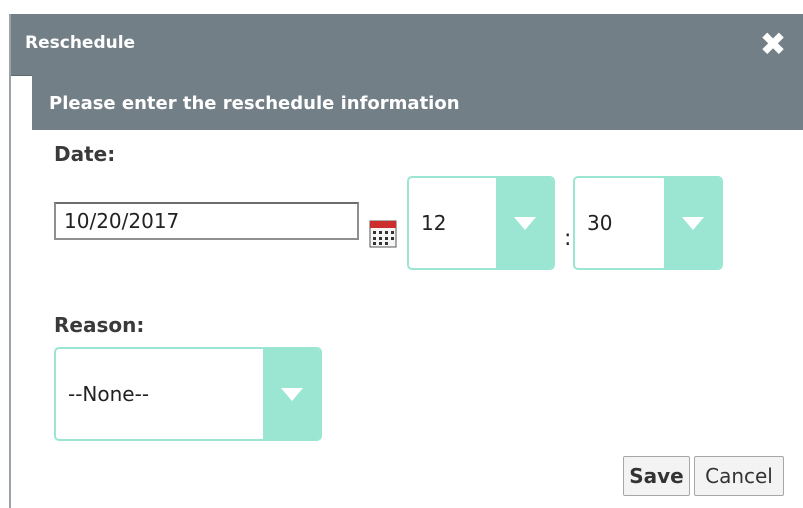 The width and height of the screenshot is (803, 508). Describe the element at coordinates (109, 394) in the screenshot. I see `reason-value: --None--` at that location.